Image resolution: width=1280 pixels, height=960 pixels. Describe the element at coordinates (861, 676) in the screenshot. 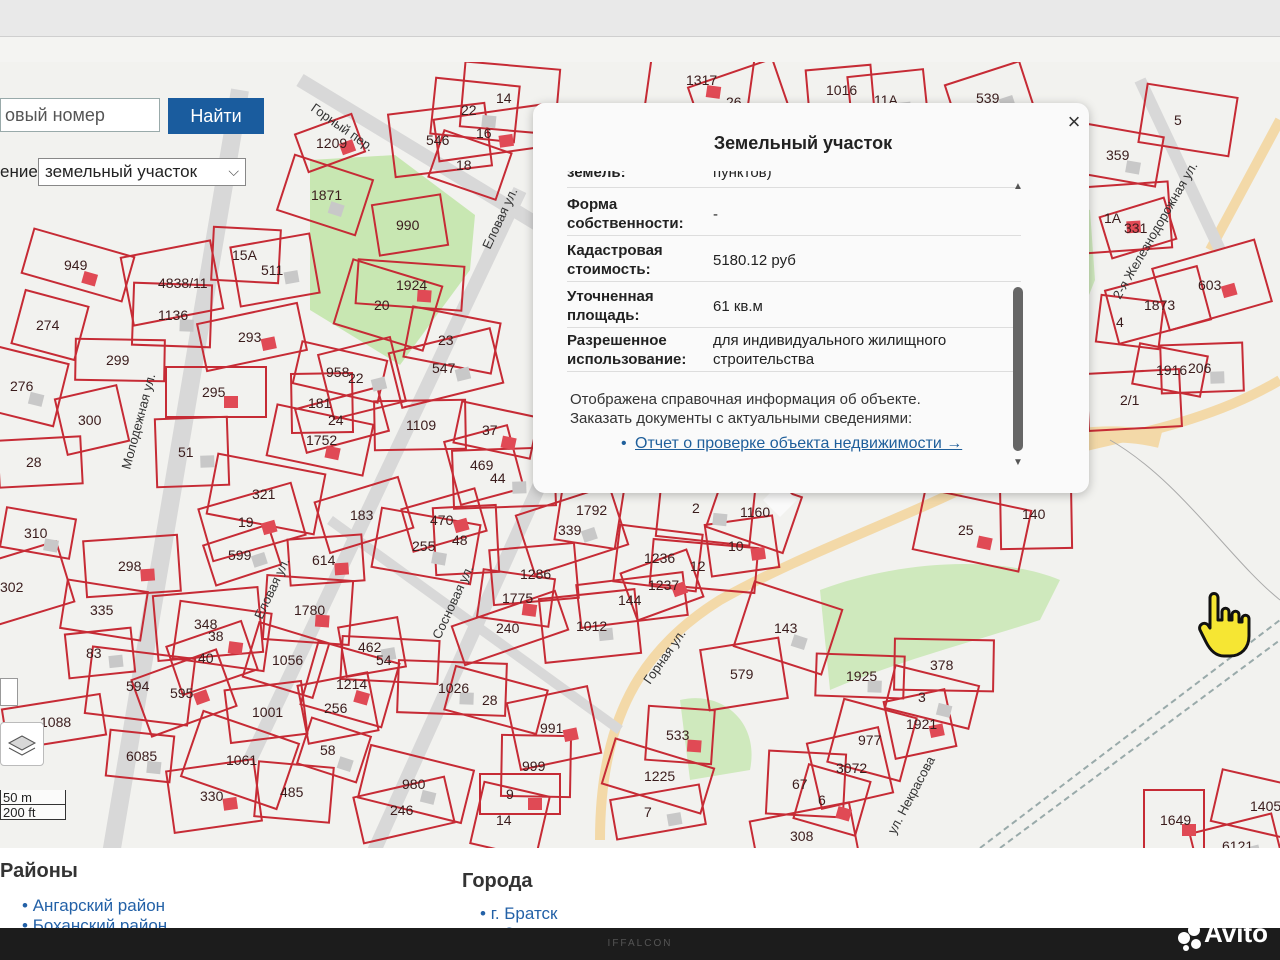

I see `parcel-number: 1925` at that location.